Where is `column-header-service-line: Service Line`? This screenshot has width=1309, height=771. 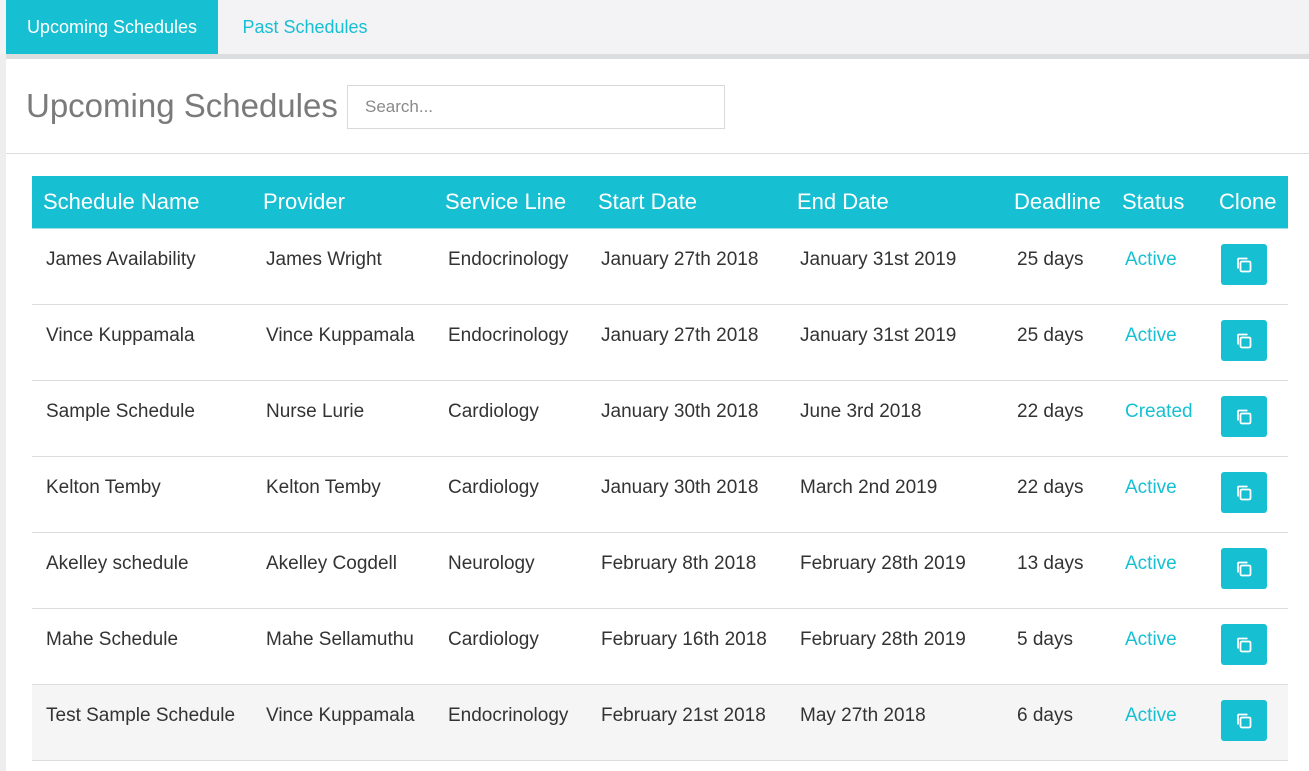 column-header-service-line: Service Line is located at coordinates (505, 202).